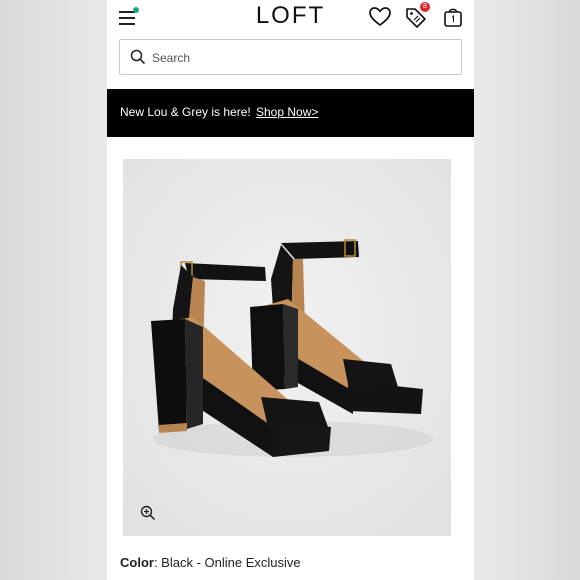 The width and height of the screenshot is (580, 580). Describe the element at coordinates (185, 112) in the screenshot. I see `promo-text: New Lou & Grey is here!` at that location.